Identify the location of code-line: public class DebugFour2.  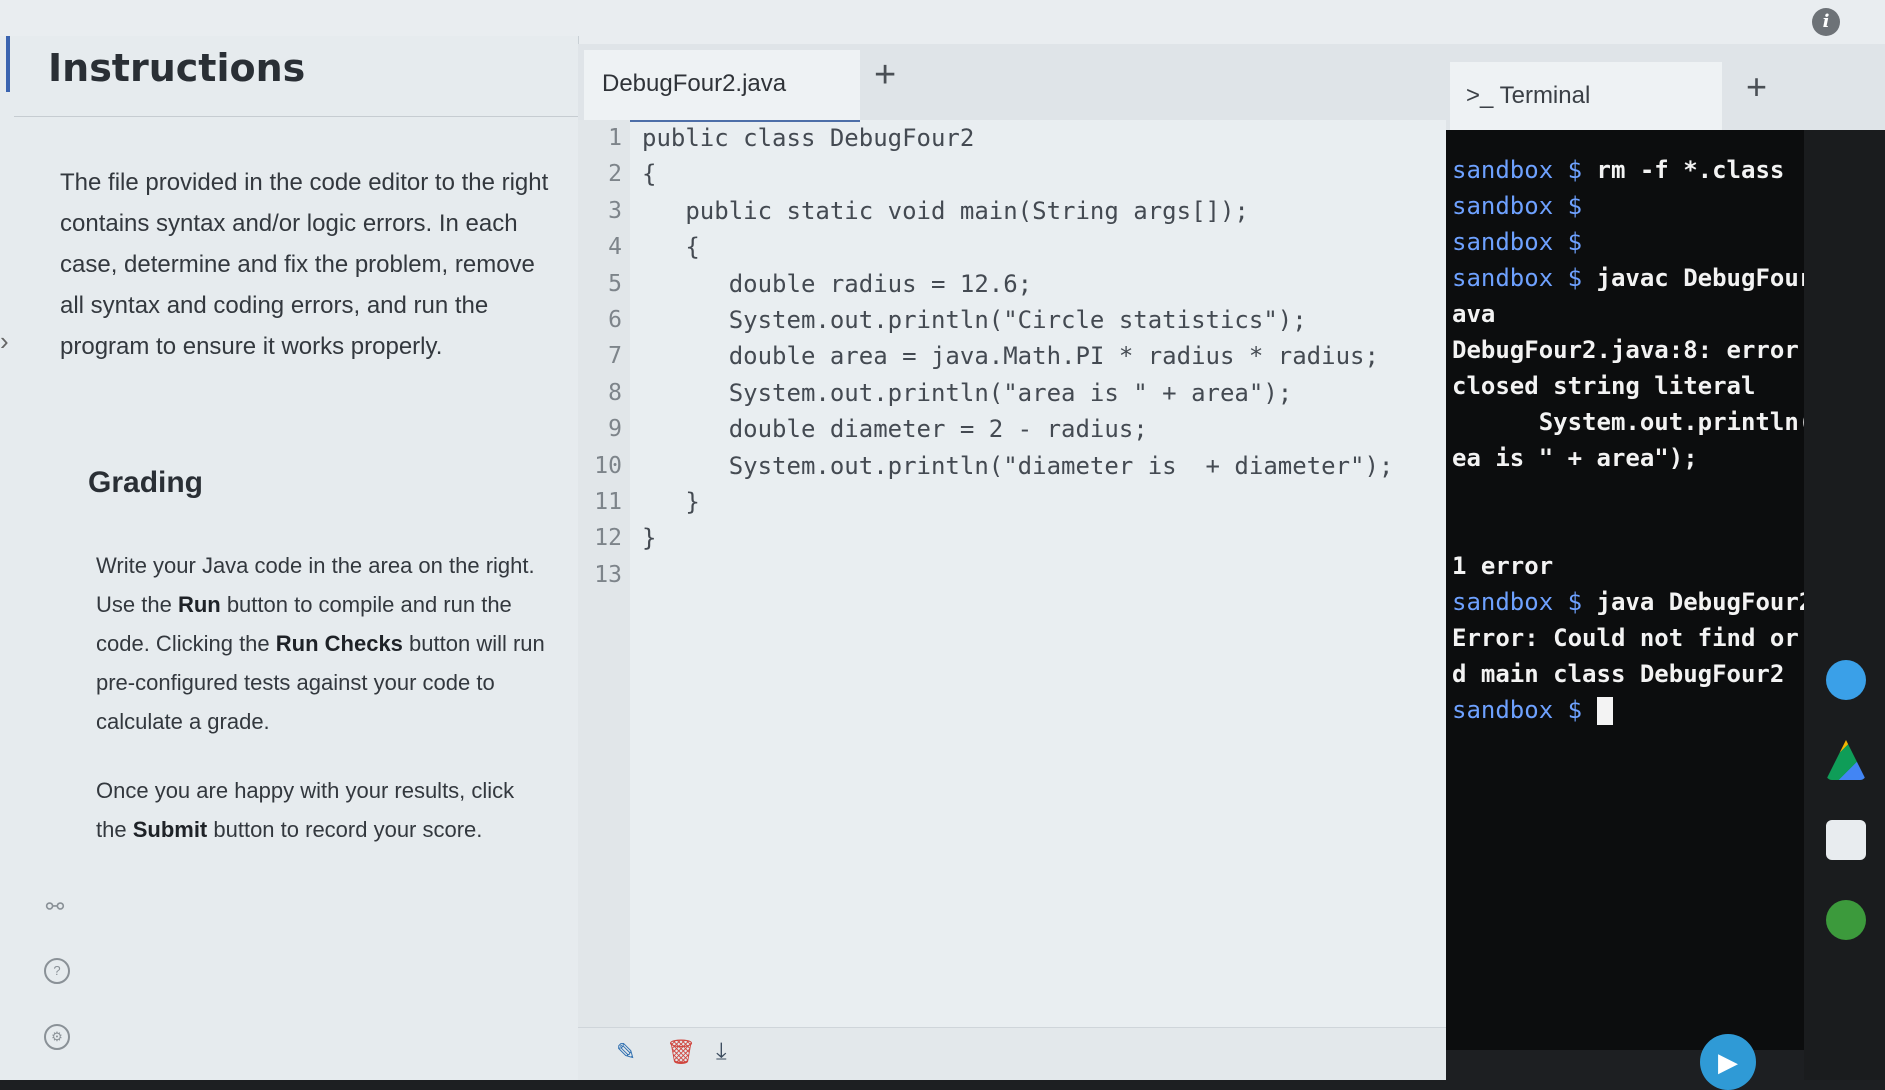
(1035, 138).